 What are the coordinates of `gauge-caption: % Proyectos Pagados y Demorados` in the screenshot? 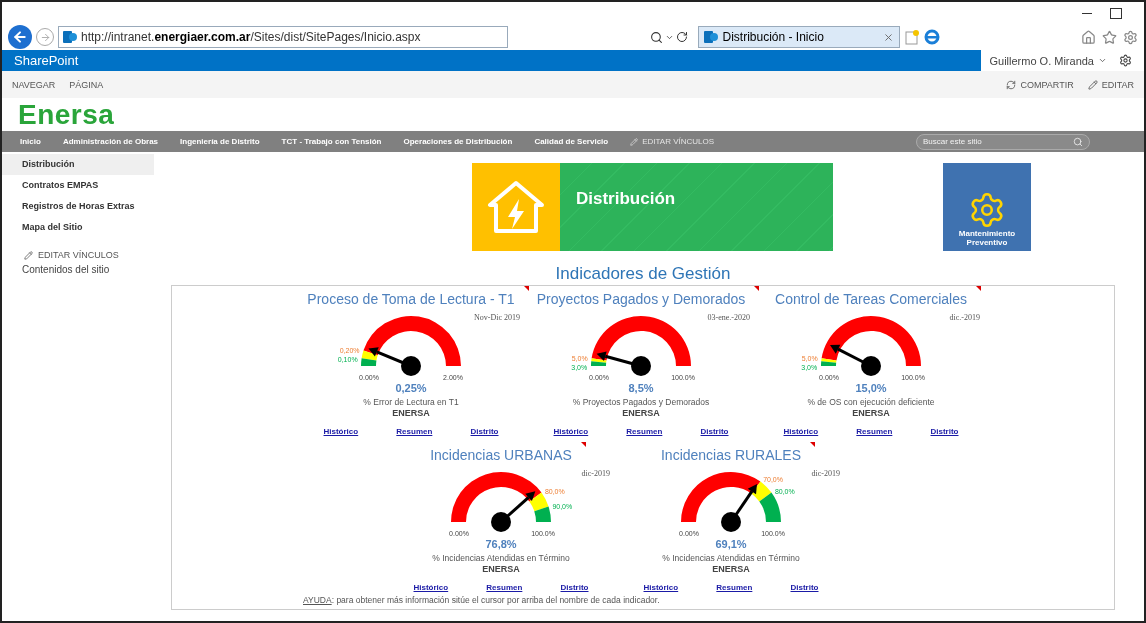 It's located at (641, 402).